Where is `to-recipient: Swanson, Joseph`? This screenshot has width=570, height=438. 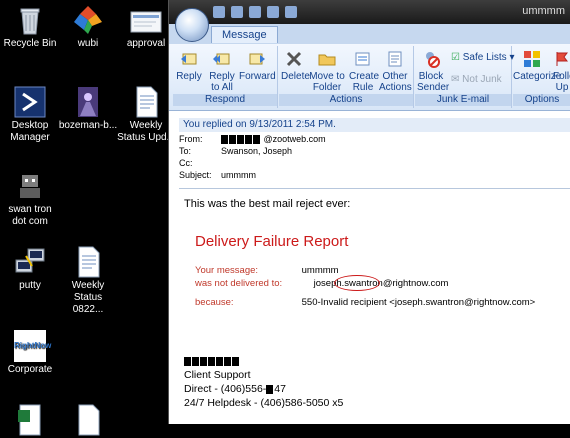
to-recipient: Swanson, Joseph is located at coordinates (256, 151).